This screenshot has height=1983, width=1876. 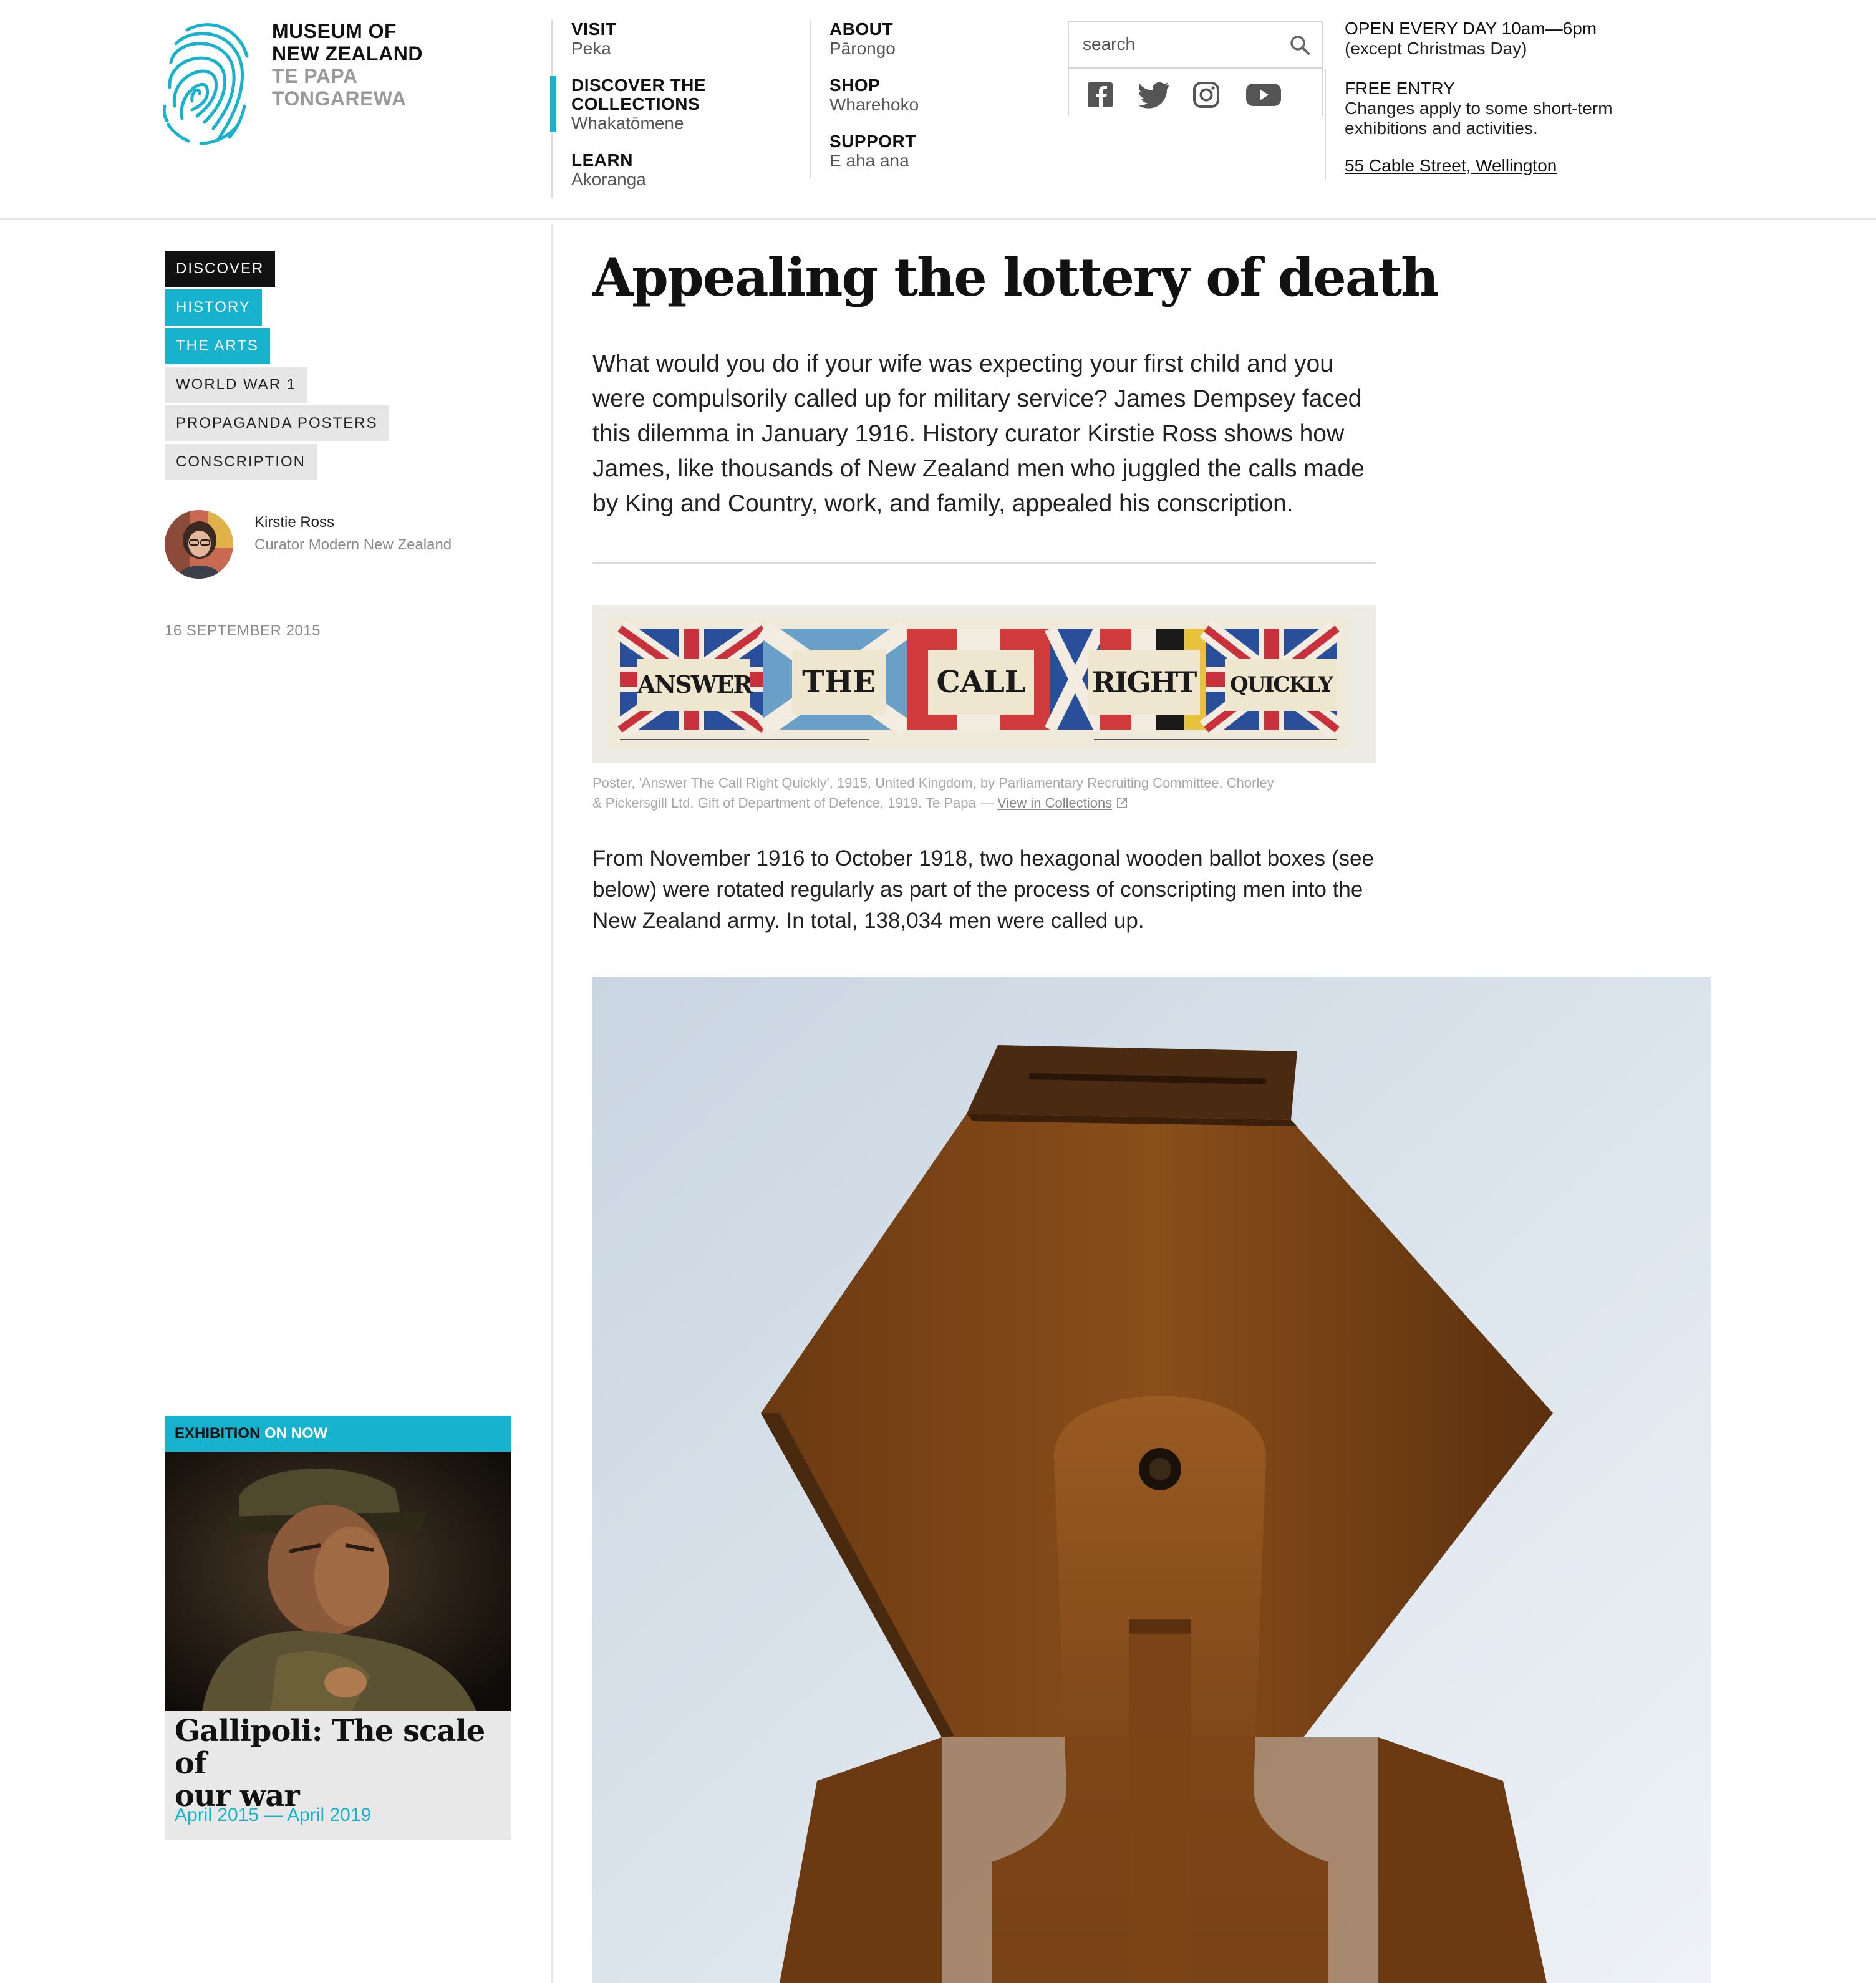 I want to click on exhibition-image, so click(x=338, y=1581).